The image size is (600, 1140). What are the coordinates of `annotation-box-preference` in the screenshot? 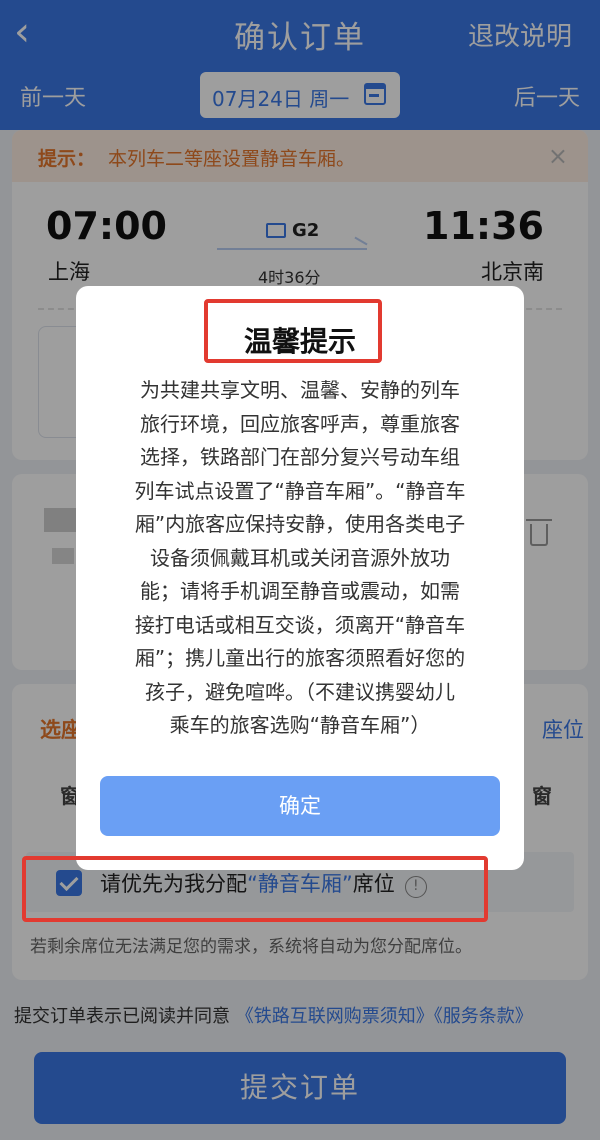 It's located at (255, 889).